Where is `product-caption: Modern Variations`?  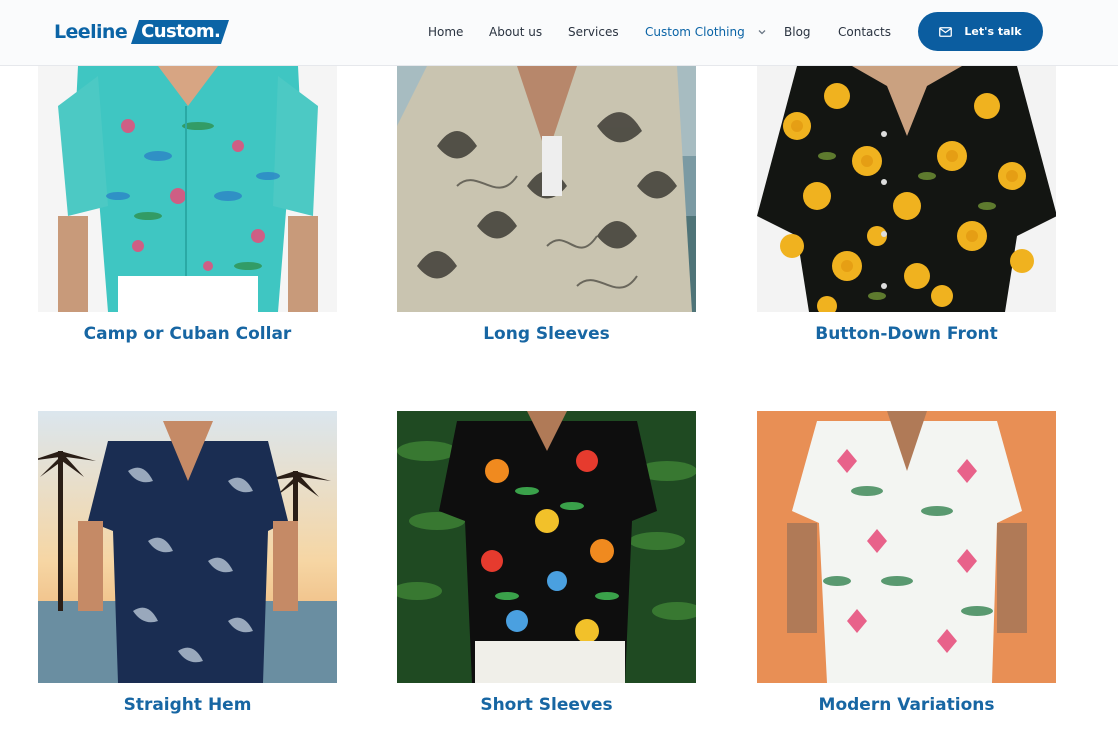
product-caption: Modern Variations is located at coordinates (906, 705).